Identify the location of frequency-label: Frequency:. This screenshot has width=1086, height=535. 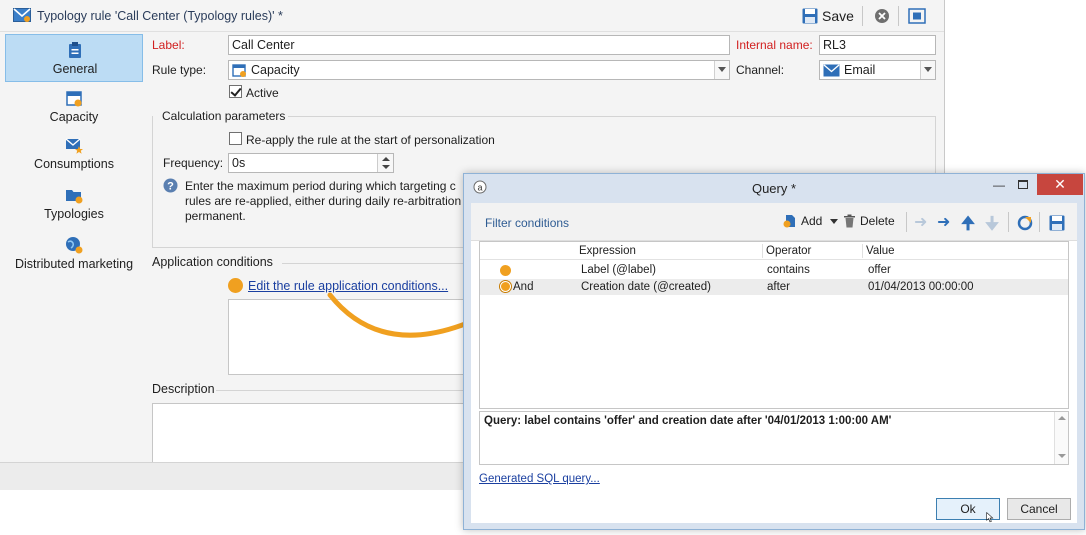
(193, 163).